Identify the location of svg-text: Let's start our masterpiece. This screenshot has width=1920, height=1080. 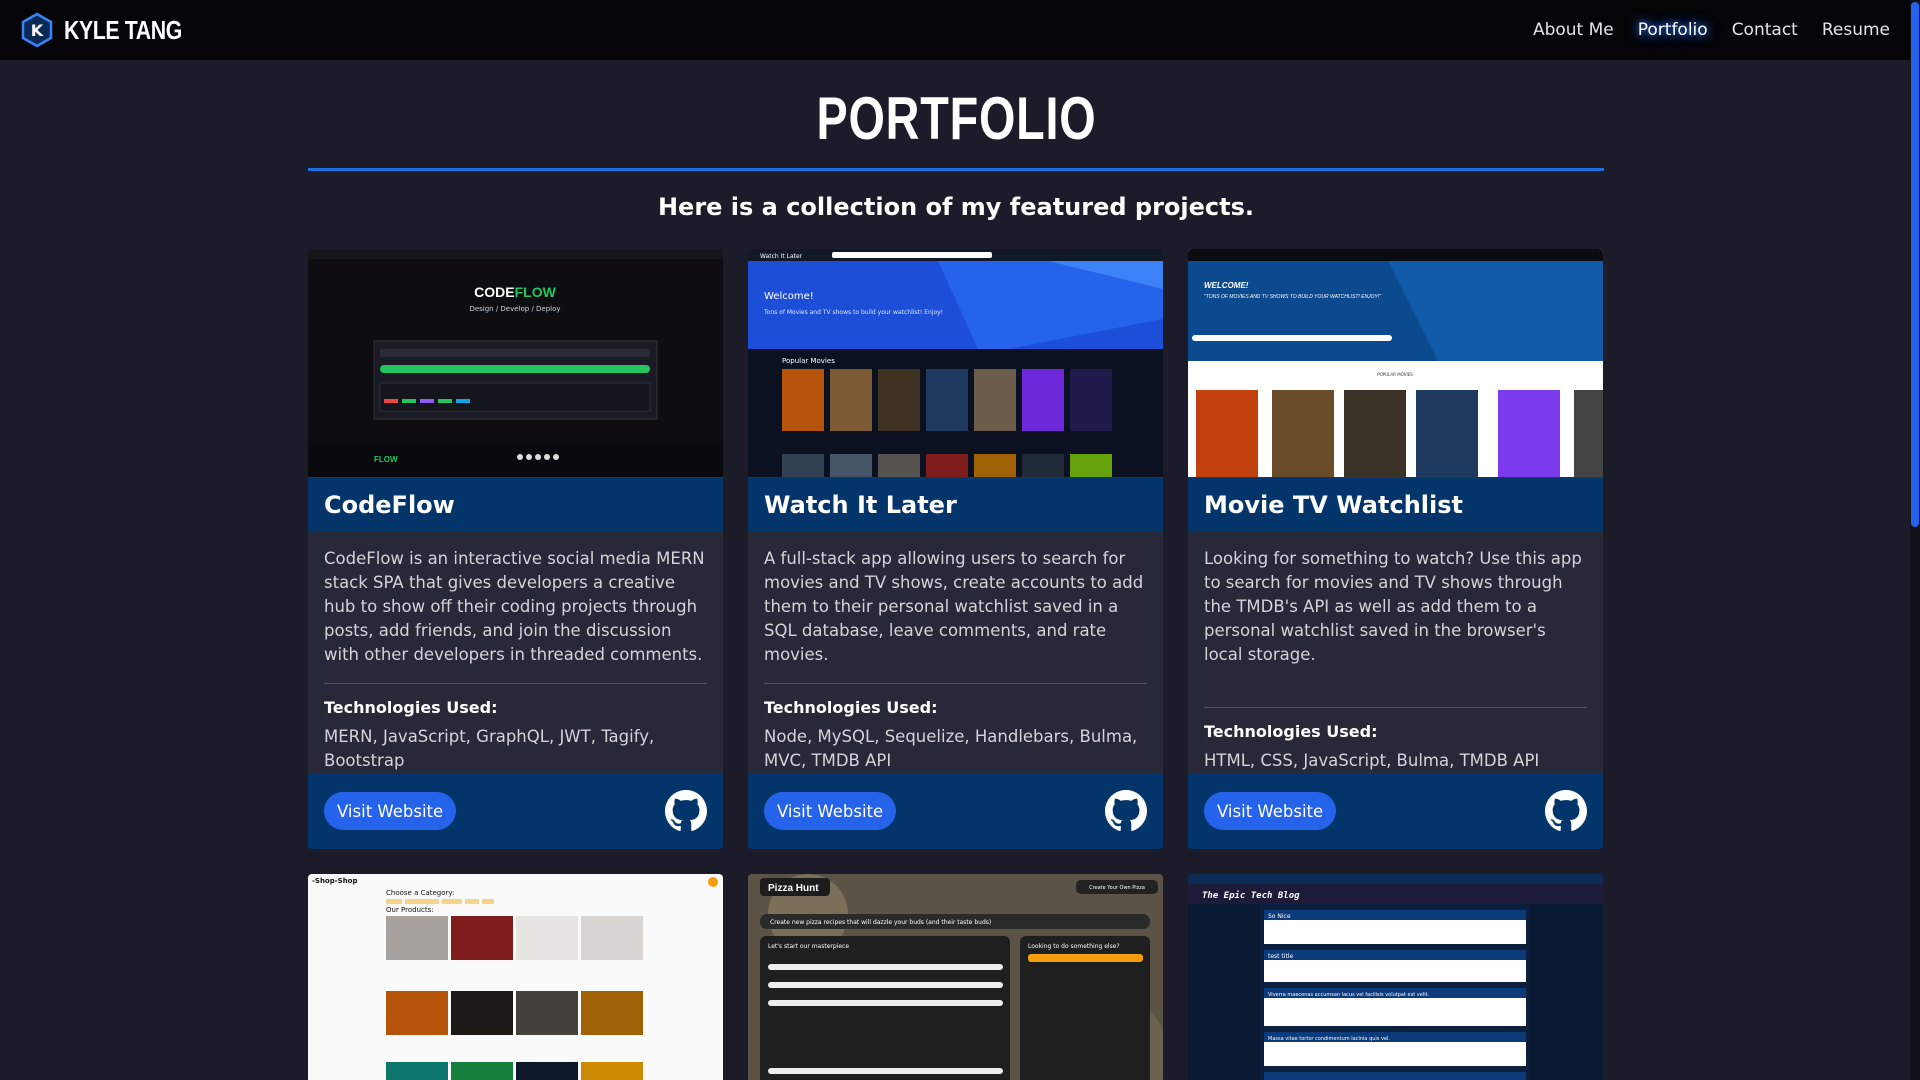
(808, 946).